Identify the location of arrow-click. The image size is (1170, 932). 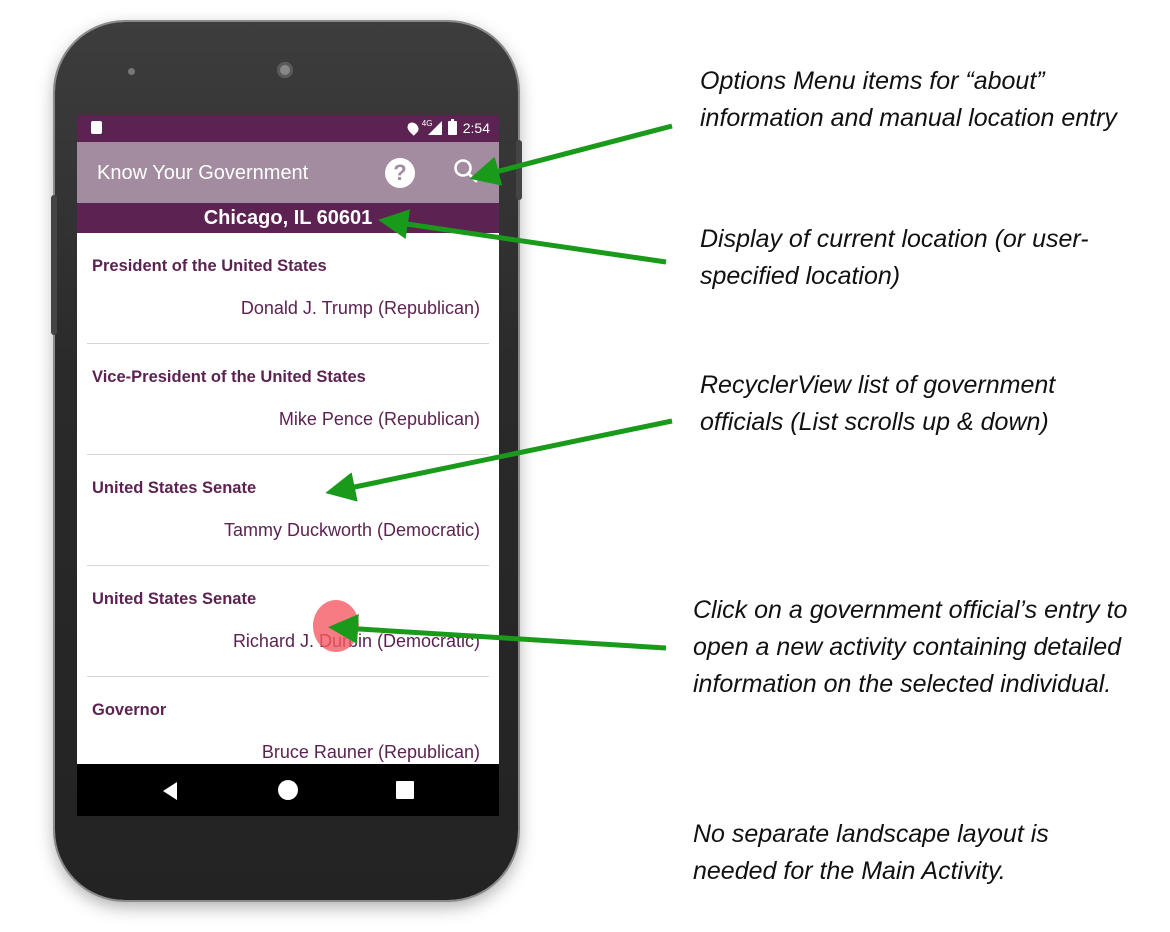
(497, 632).